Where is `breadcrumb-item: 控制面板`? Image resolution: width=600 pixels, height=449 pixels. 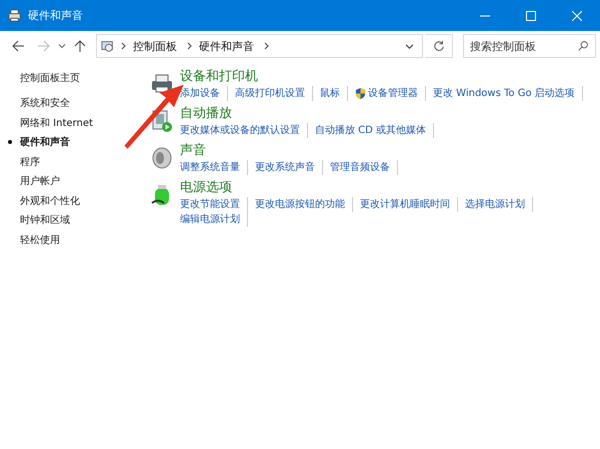 breadcrumb-item: 控制面板 is located at coordinates (155, 46).